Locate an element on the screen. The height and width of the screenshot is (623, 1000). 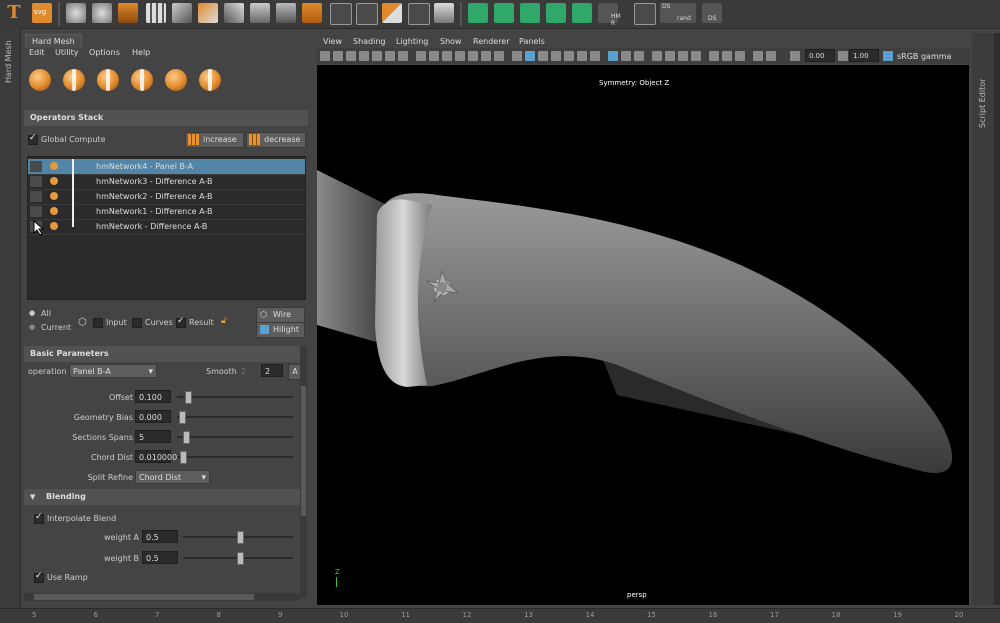
offset-field: 0.100 is located at coordinates (153, 396).